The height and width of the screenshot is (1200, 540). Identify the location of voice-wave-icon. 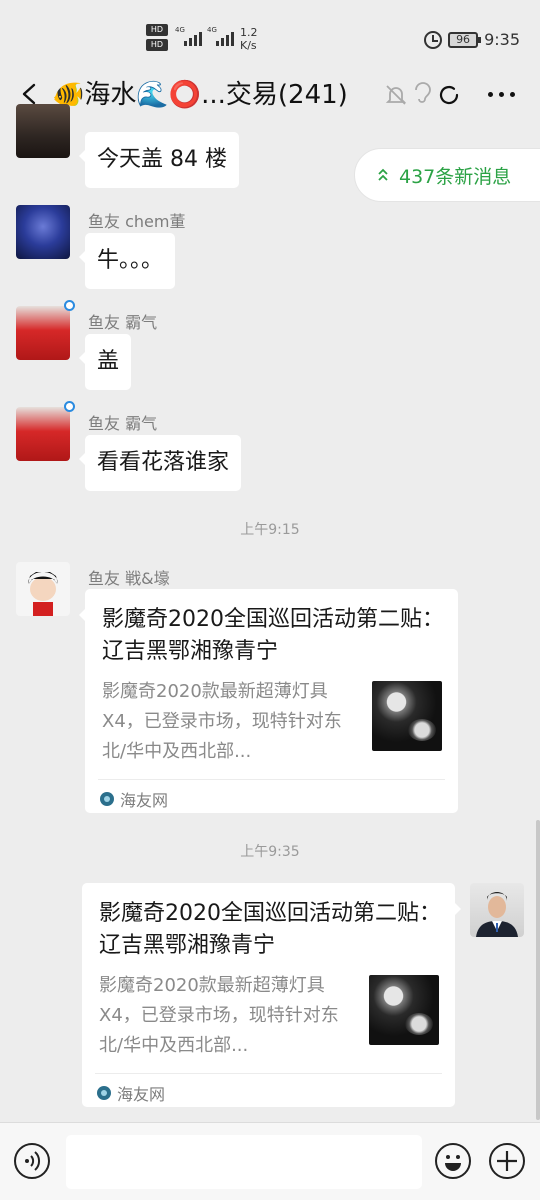
(33, 1161).